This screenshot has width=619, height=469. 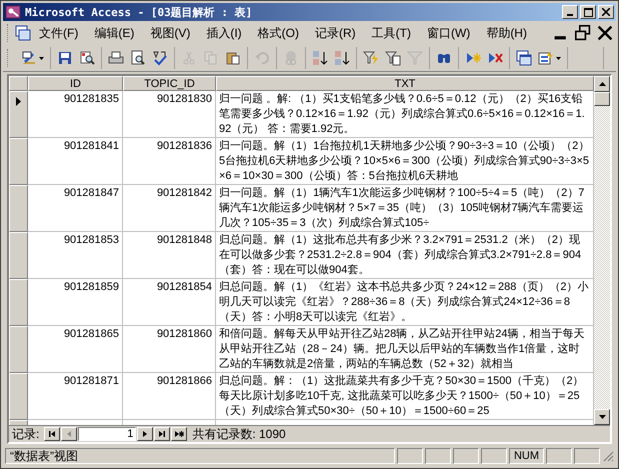 What do you see at coordinates (75, 396) in the screenshot?
I see `table-cell: 901281871` at bounding box center [75, 396].